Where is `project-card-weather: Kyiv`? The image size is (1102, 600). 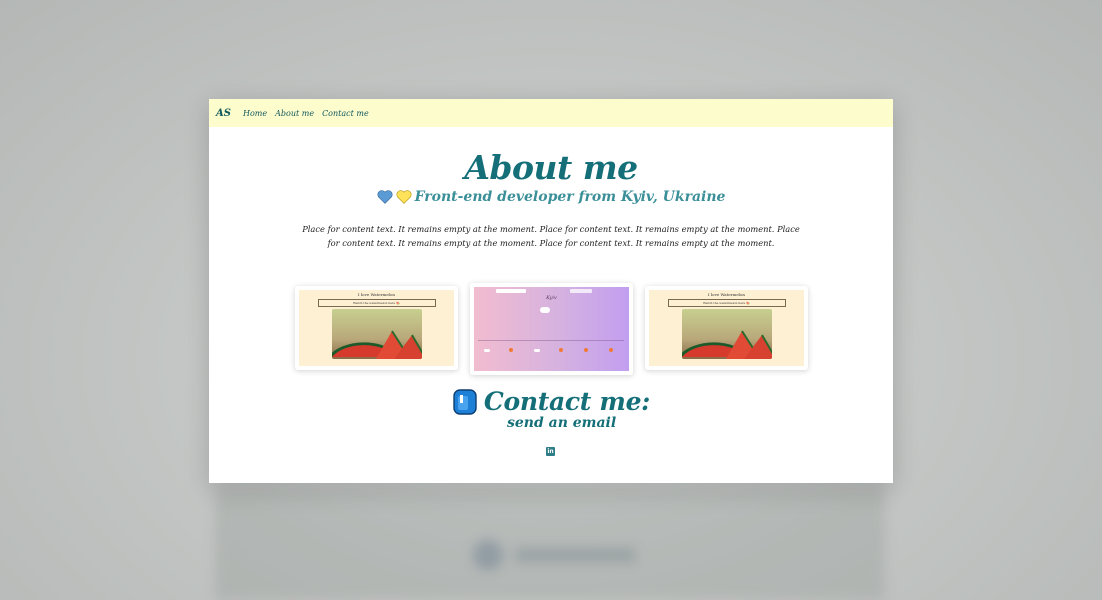
project-card-weather: Kyiv is located at coordinates (551, 329).